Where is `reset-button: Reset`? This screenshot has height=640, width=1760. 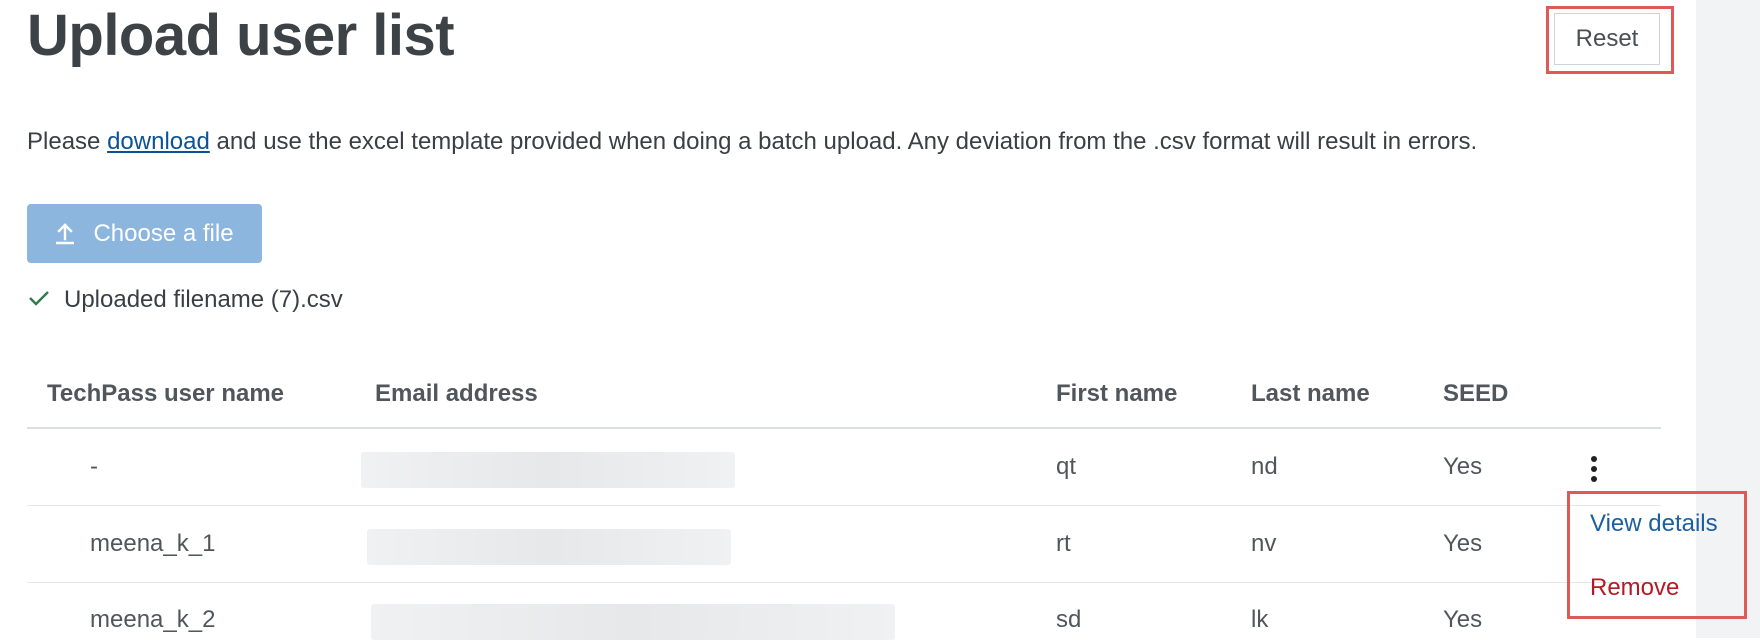 reset-button: Reset is located at coordinates (1607, 39).